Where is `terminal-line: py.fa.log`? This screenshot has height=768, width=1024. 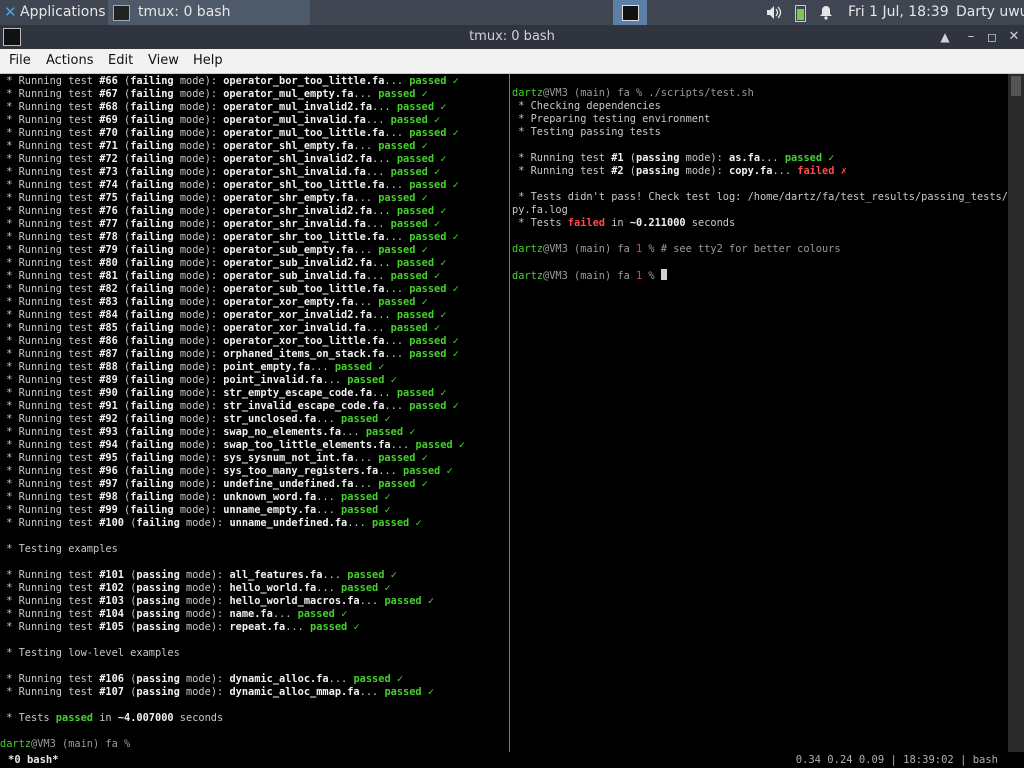 terminal-line: py.fa.log is located at coordinates (540, 210).